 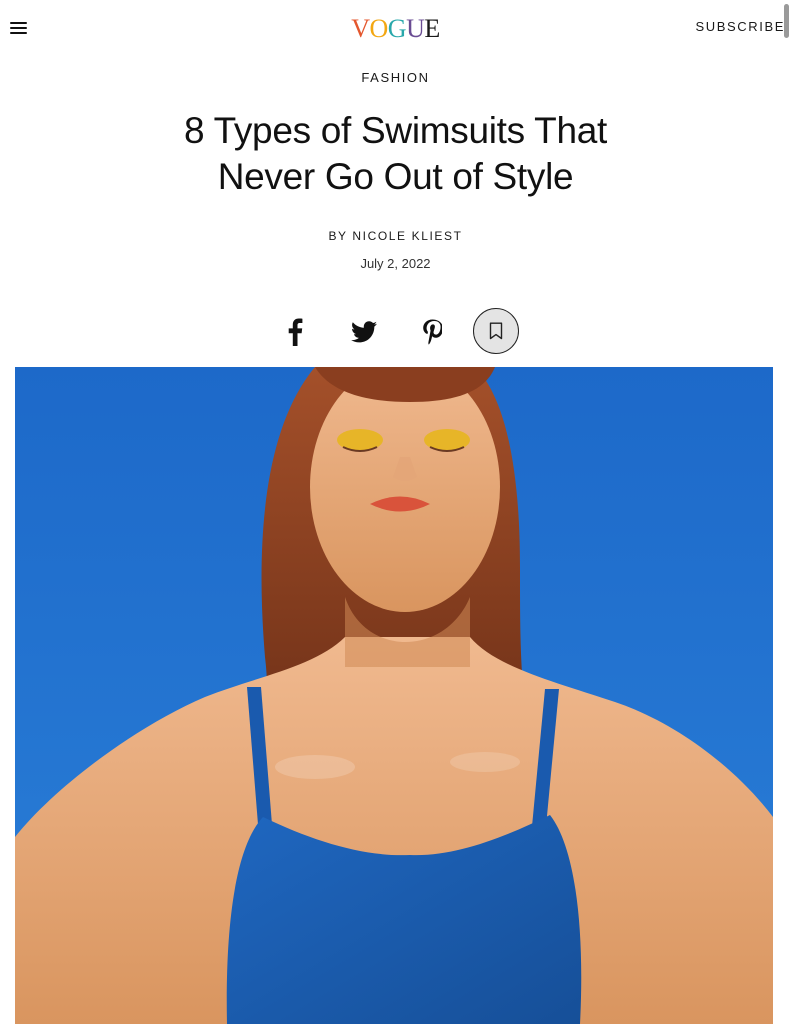 I want to click on facebook-share-button, so click(x=295, y=332).